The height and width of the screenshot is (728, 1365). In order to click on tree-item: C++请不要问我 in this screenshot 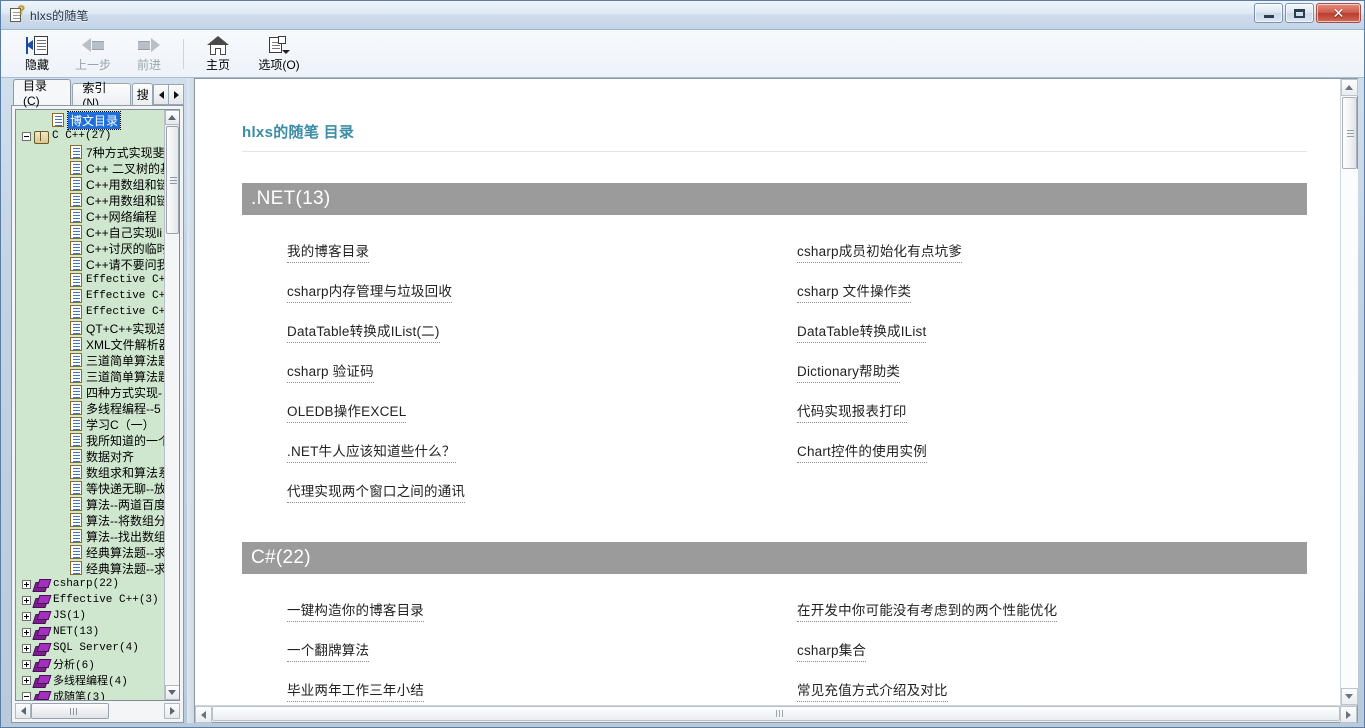, I will do `click(90, 264)`.